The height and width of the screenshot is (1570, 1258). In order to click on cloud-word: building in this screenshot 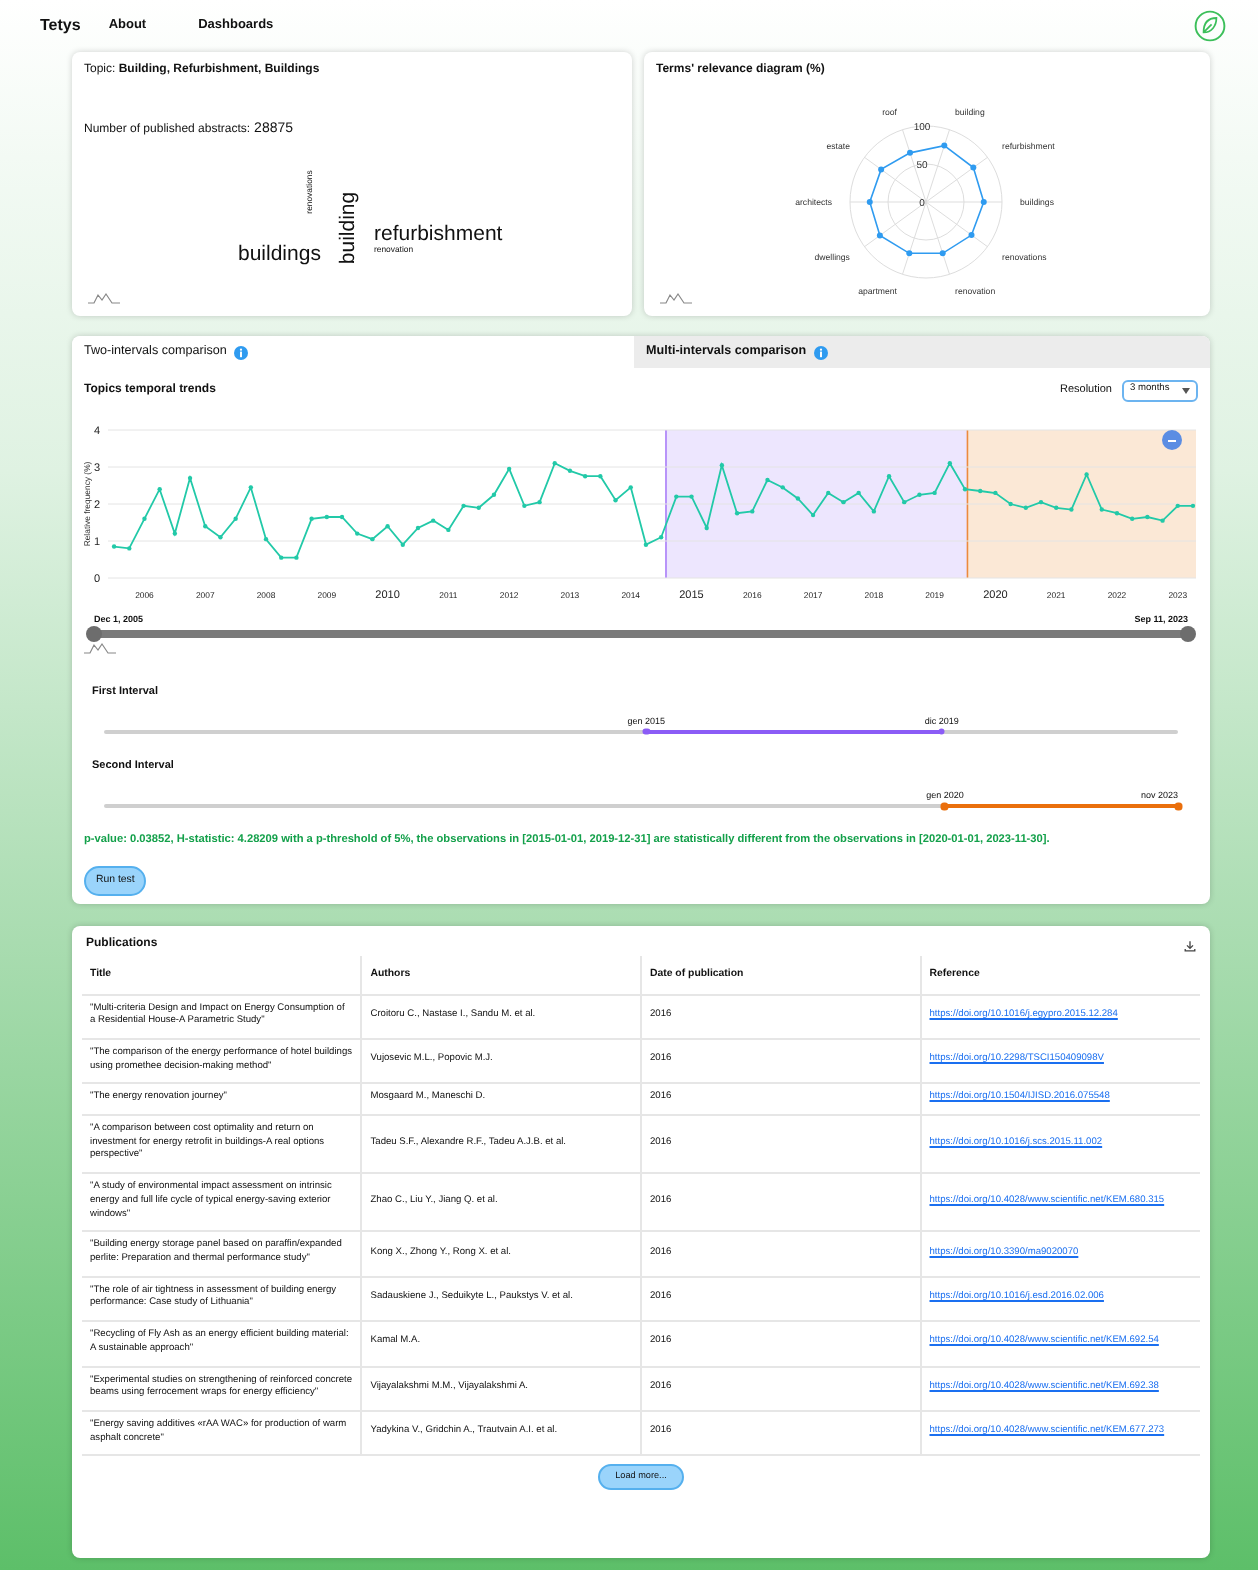, I will do `click(348, 227)`.